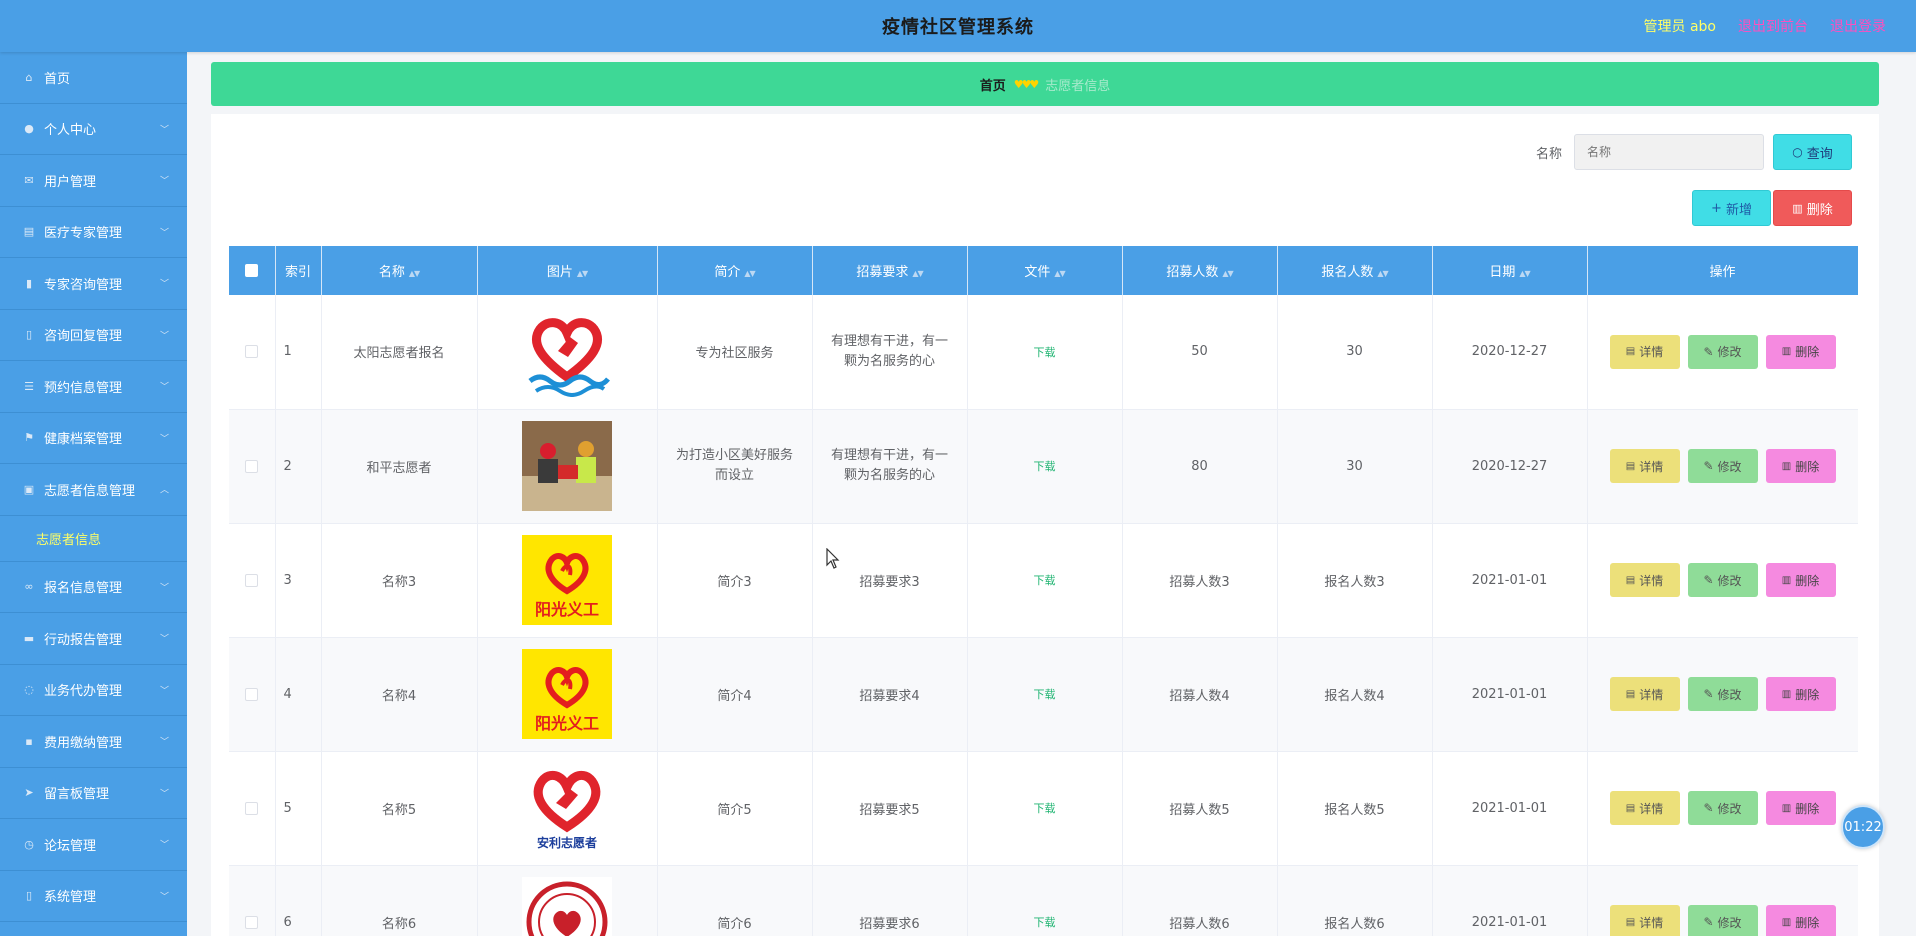 This screenshot has width=1916, height=936. What do you see at coordinates (1722, 270) in the screenshot?
I see `header-actions: 操作` at bounding box center [1722, 270].